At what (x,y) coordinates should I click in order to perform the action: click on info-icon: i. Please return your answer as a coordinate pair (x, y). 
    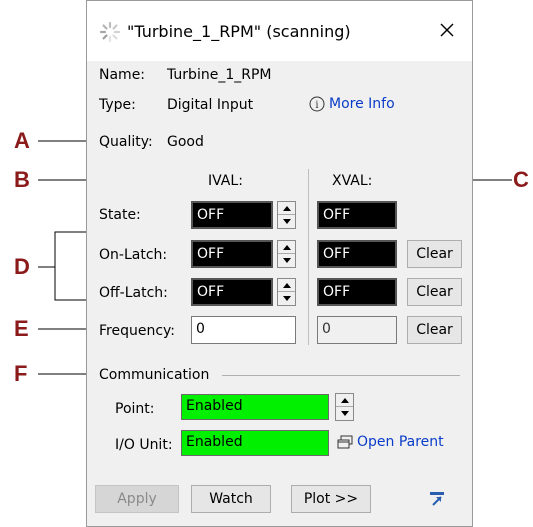
    Looking at the image, I should click on (317, 104).